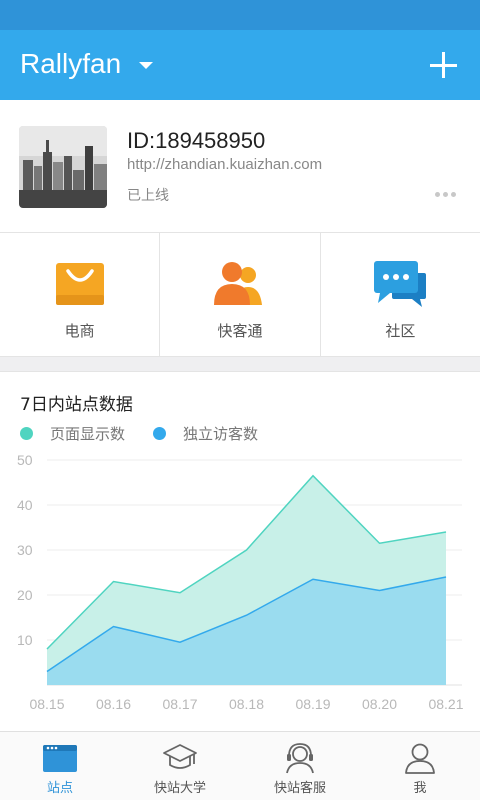 The height and width of the screenshot is (800, 480). What do you see at coordinates (420, 788) in the screenshot?
I see `tab-label: 我` at bounding box center [420, 788].